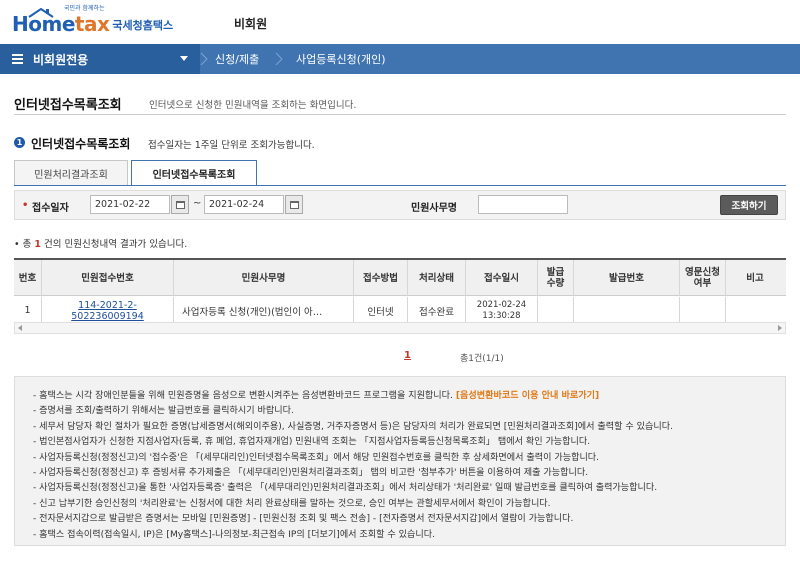  Describe the element at coordinates (703, 278) in the screenshot. I see `col-header-english: 영문신청 여부` at that location.